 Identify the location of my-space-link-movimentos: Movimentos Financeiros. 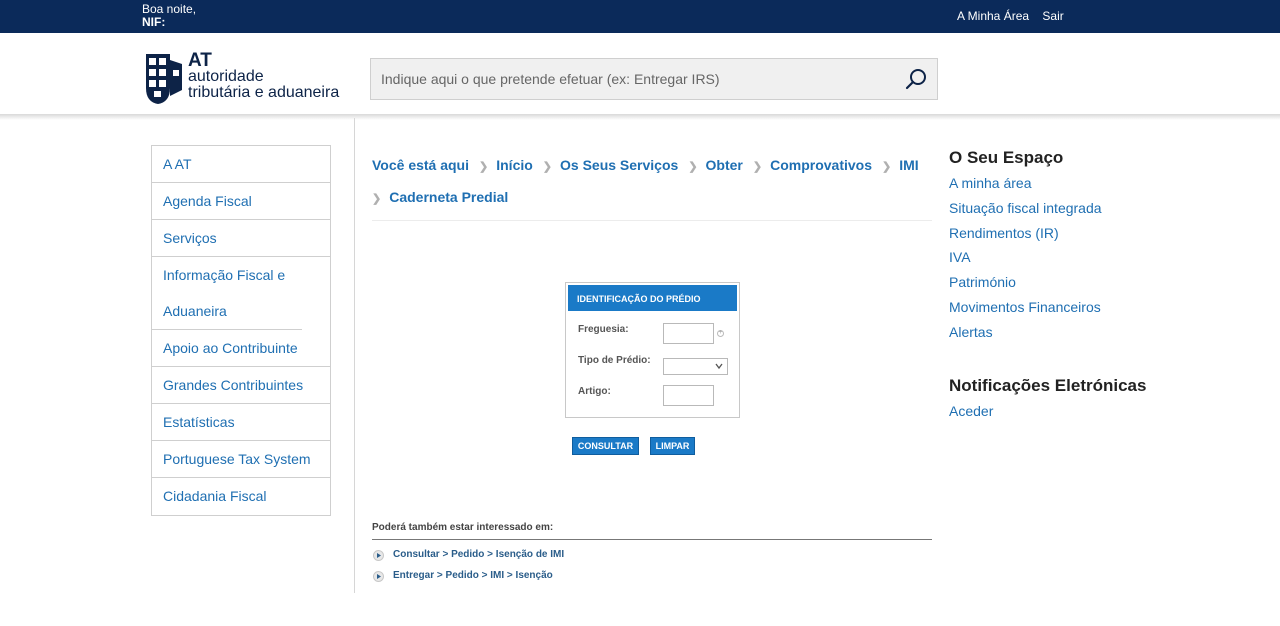
(1056, 307).